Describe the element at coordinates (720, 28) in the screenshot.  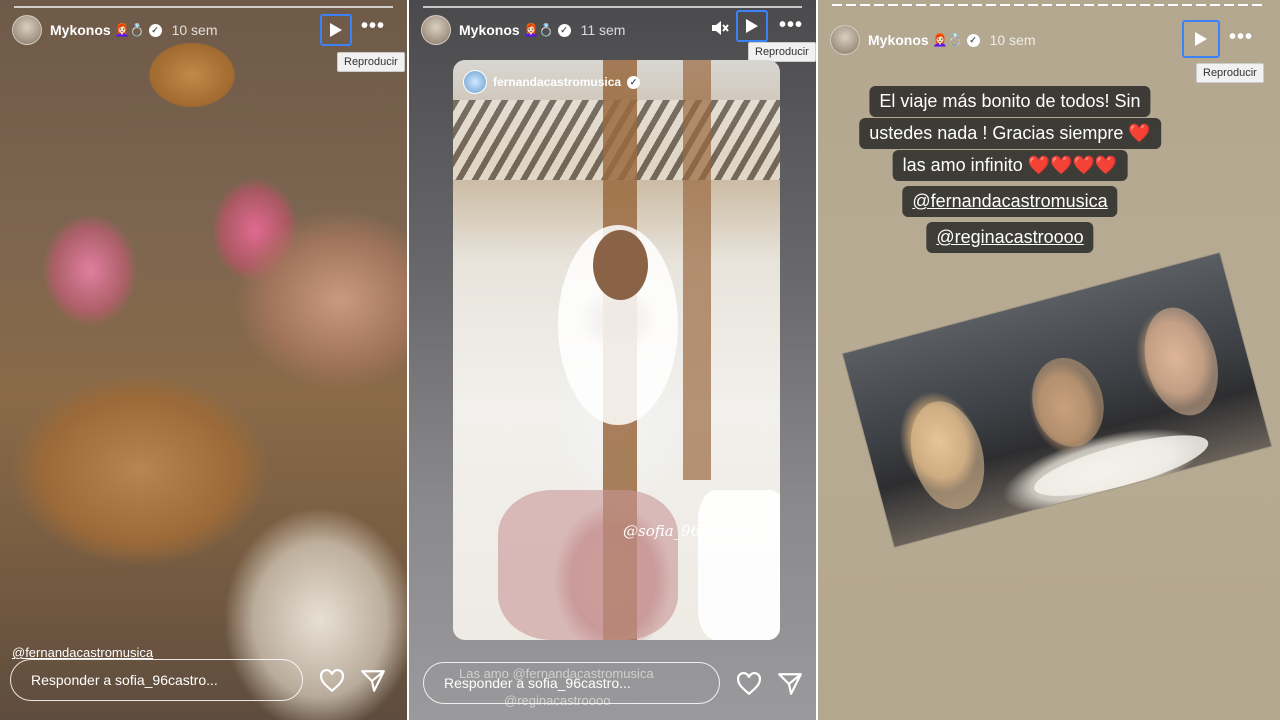
I see `mute-icon` at that location.